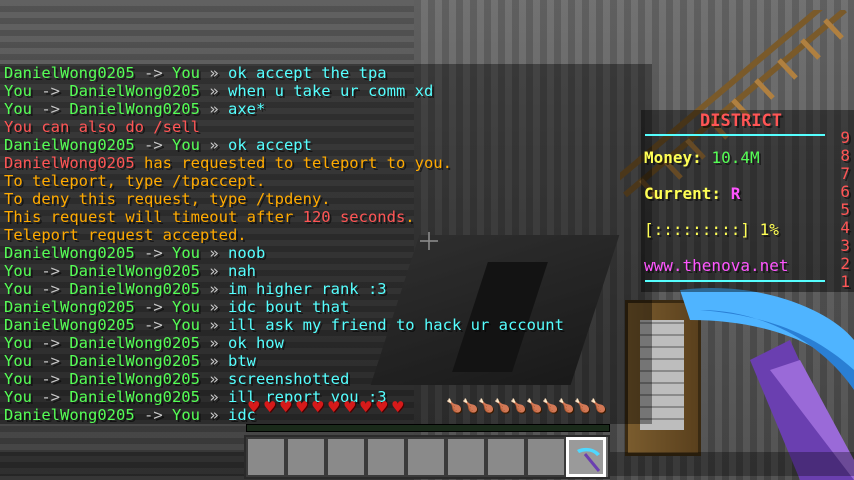  What do you see at coordinates (845, 155) in the screenshot?
I see `score-number: 8` at bounding box center [845, 155].